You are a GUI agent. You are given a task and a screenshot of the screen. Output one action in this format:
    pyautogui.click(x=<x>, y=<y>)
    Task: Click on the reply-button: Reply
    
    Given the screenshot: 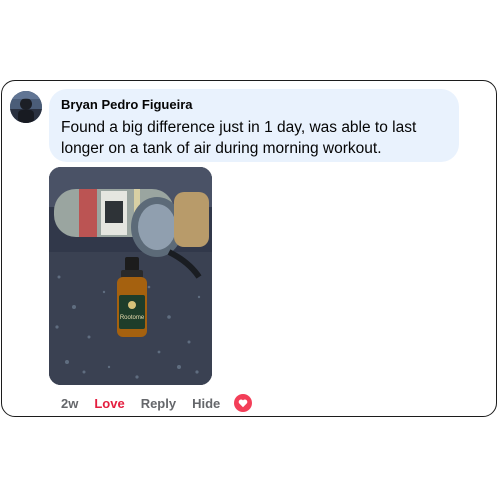 What is the action you would take?
    pyautogui.click(x=158, y=403)
    